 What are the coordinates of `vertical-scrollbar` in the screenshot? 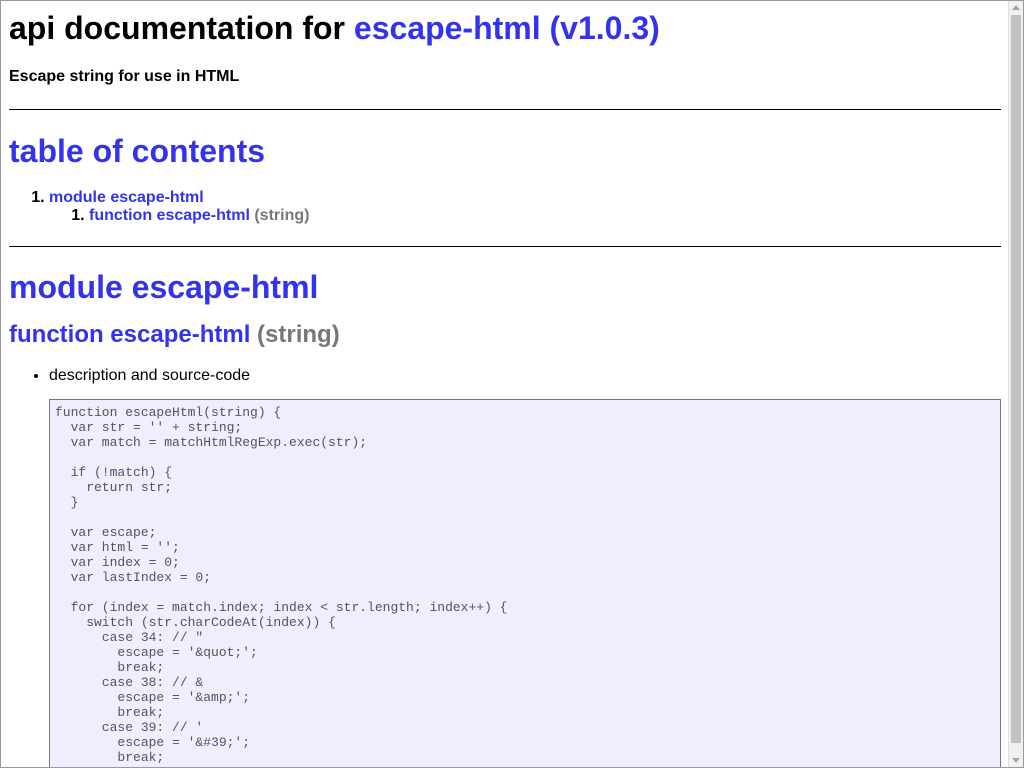 It's located at (1015, 384).